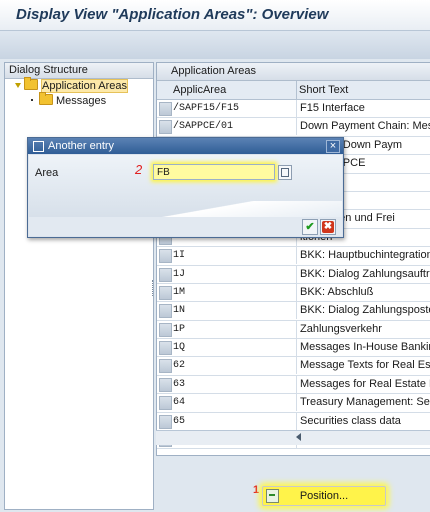  I want to click on table-row: 65 Securities class data, so click(293, 422).